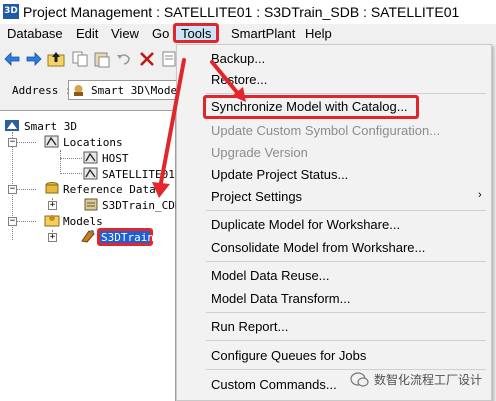 The height and width of the screenshot is (401, 496). I want to click on menu-item-upgrade-version: Upgrade Version, so click(259, 152).